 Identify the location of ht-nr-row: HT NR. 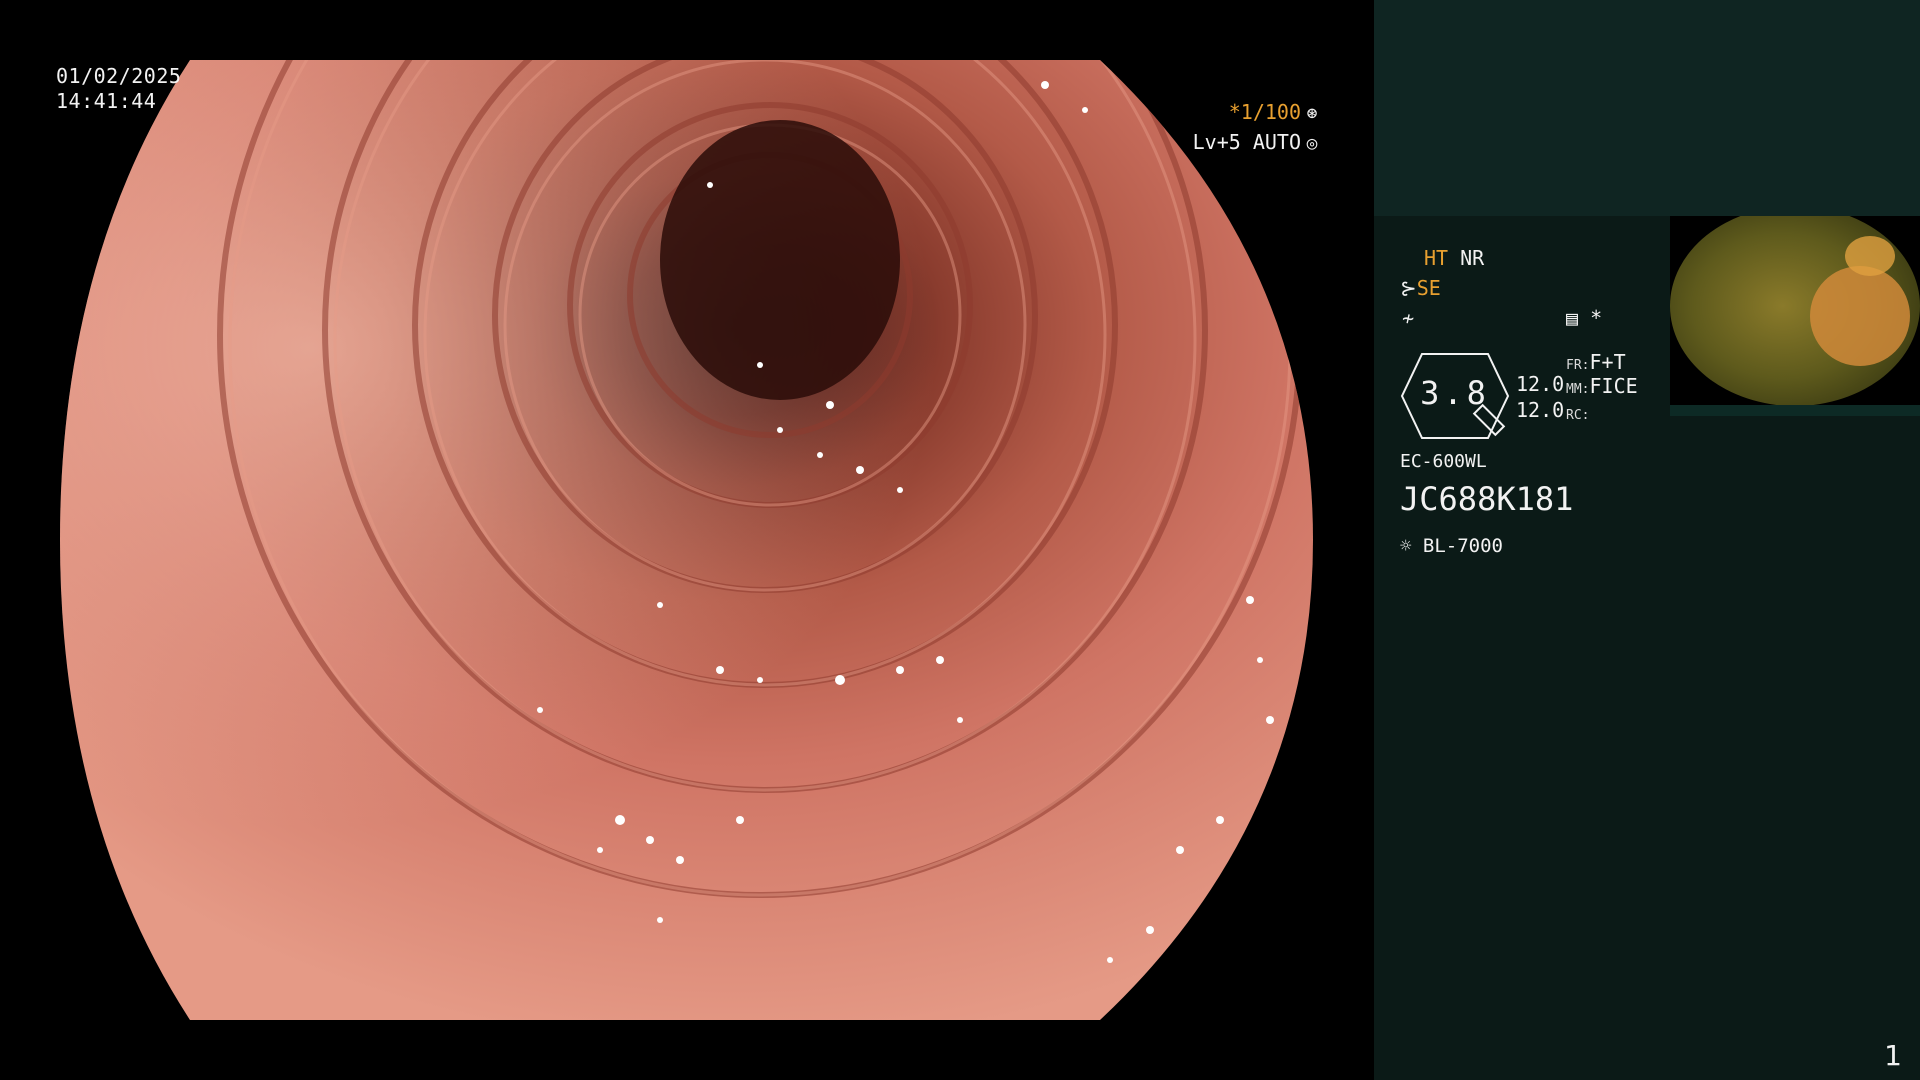
(1454, 258).